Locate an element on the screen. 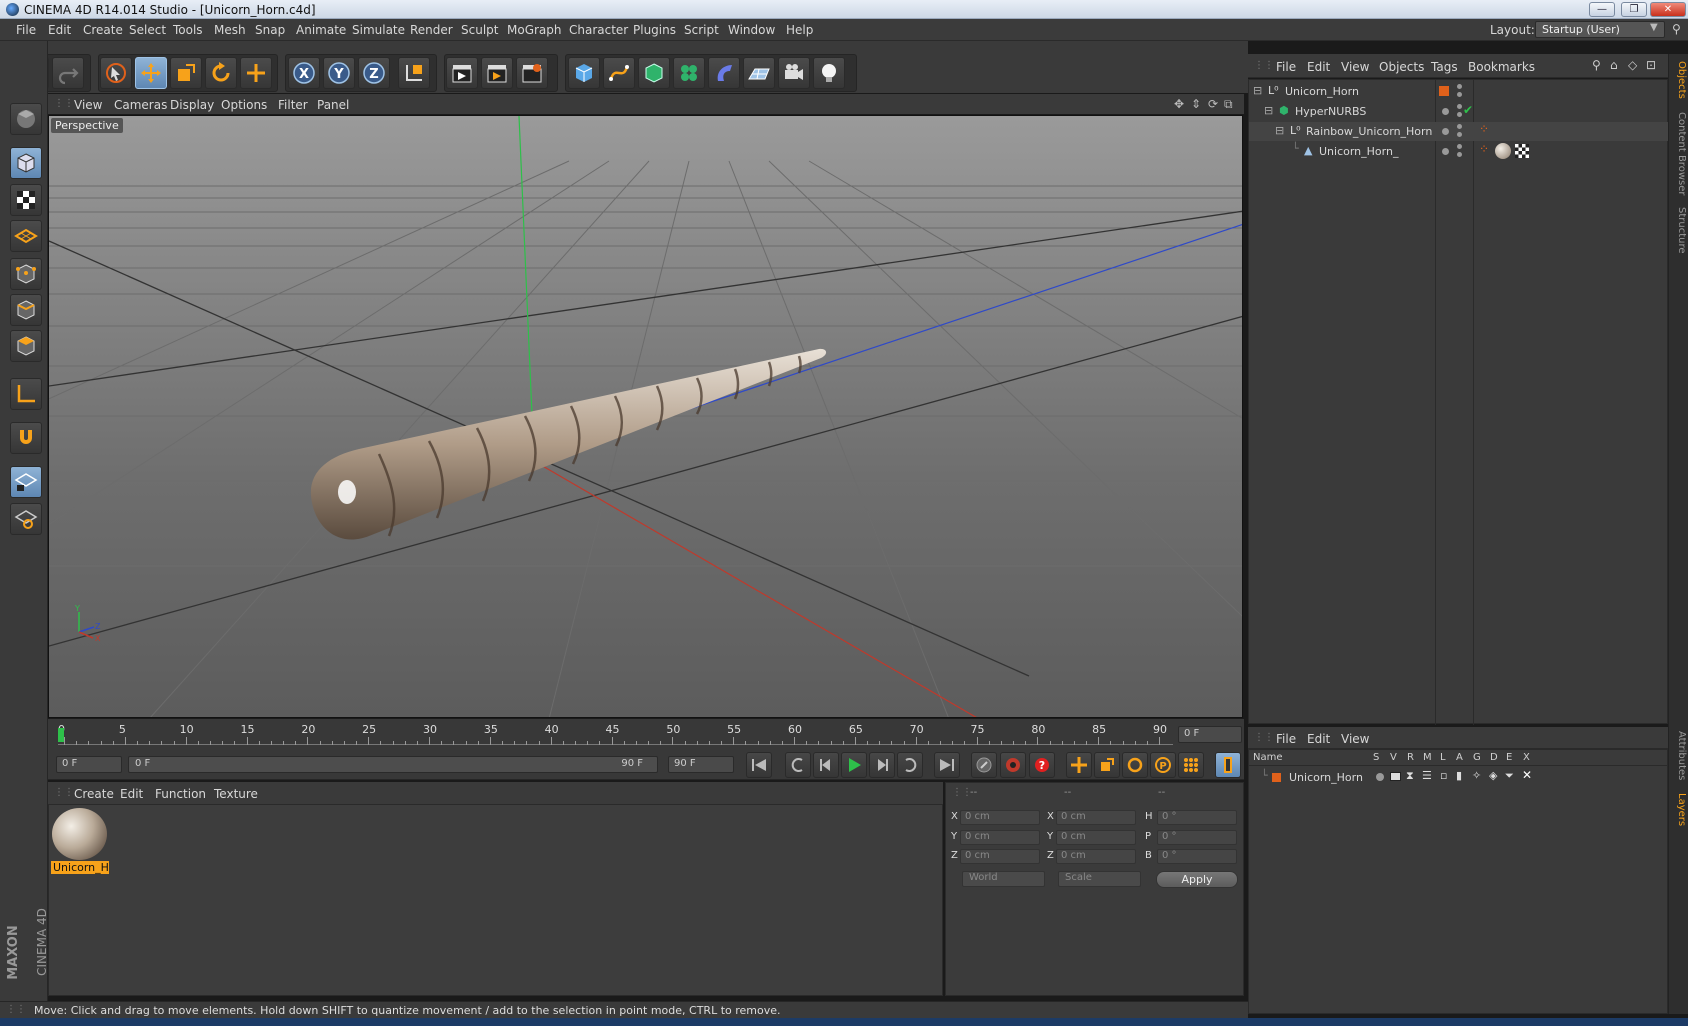 Image resolution: width=1688 pixels, height=1026 pixels. tab-attributes: Attributes is located at coordinates (1679, 756).